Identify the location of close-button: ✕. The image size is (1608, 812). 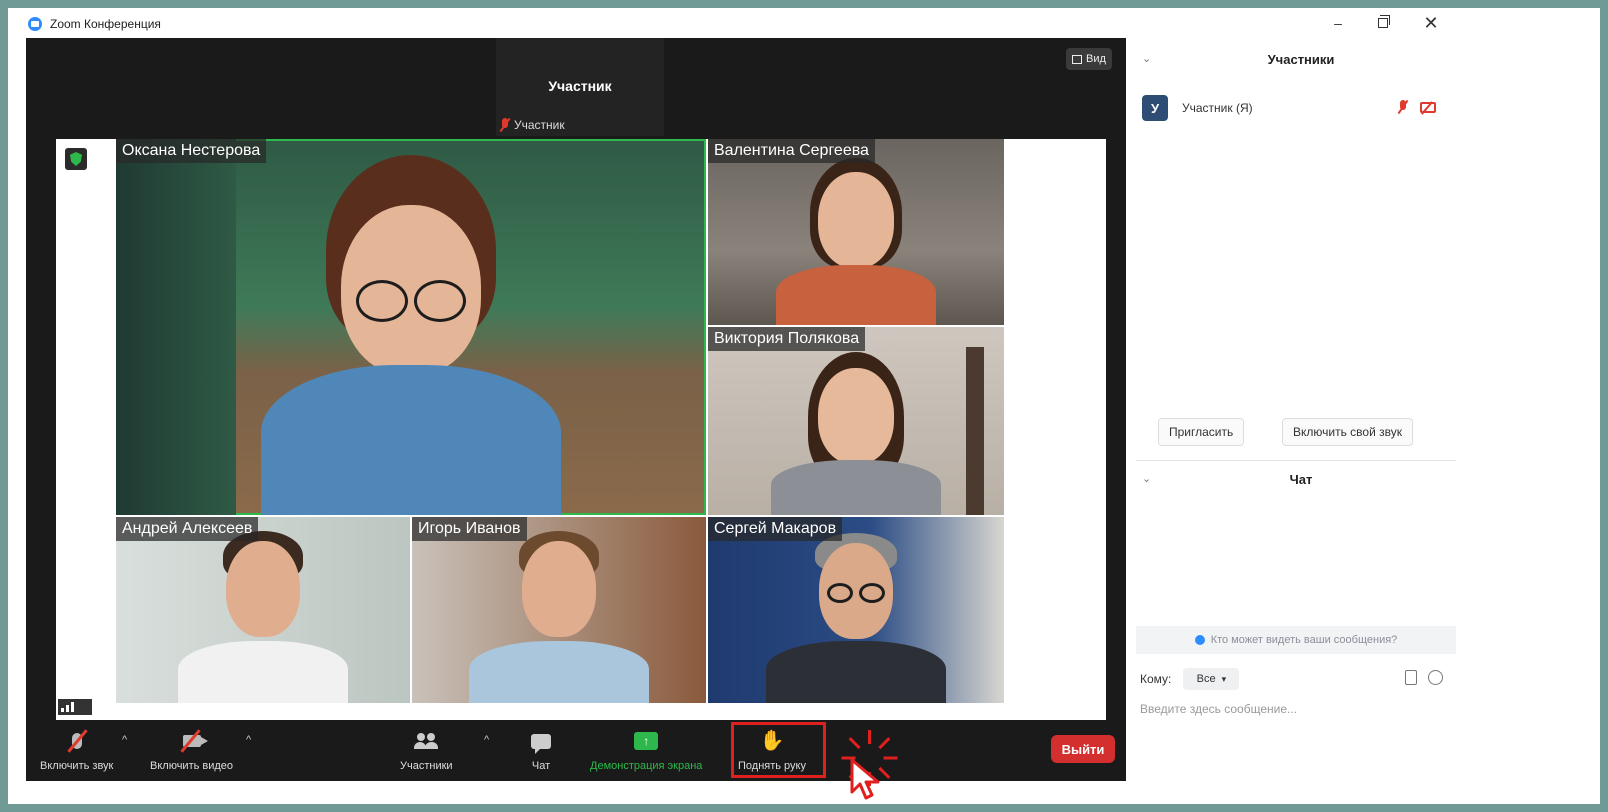
(1431, 23).